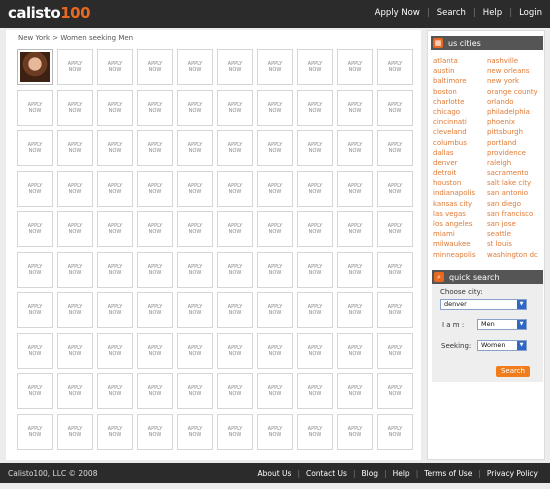 The width and height of the screenshot is (550, 489). I want to click on footer-link-privacy-policy: Privacy Policy, so click(512, 473).